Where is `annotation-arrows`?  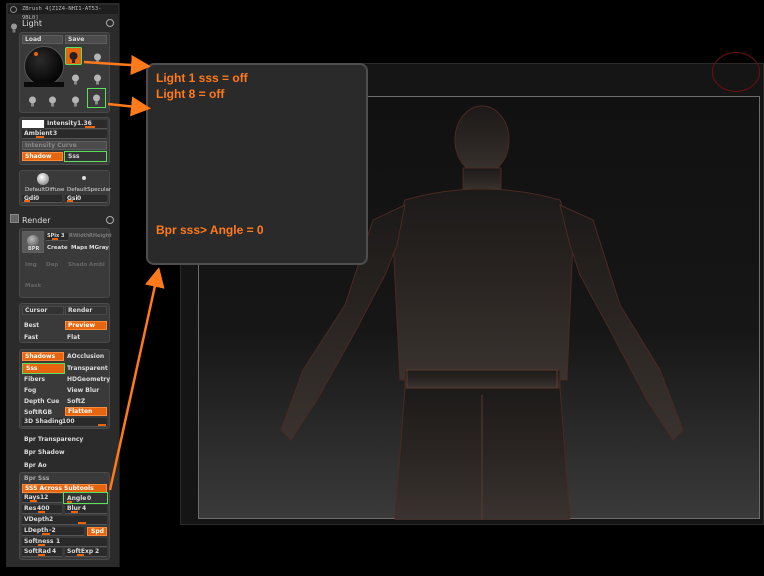
annotation-arrows is located at coordinates (124, 273).